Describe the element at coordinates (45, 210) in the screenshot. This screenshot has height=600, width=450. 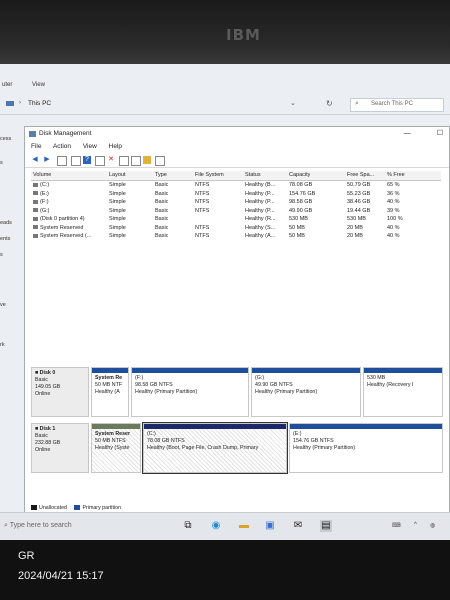
I see `volume-name: (G:)` at that location.